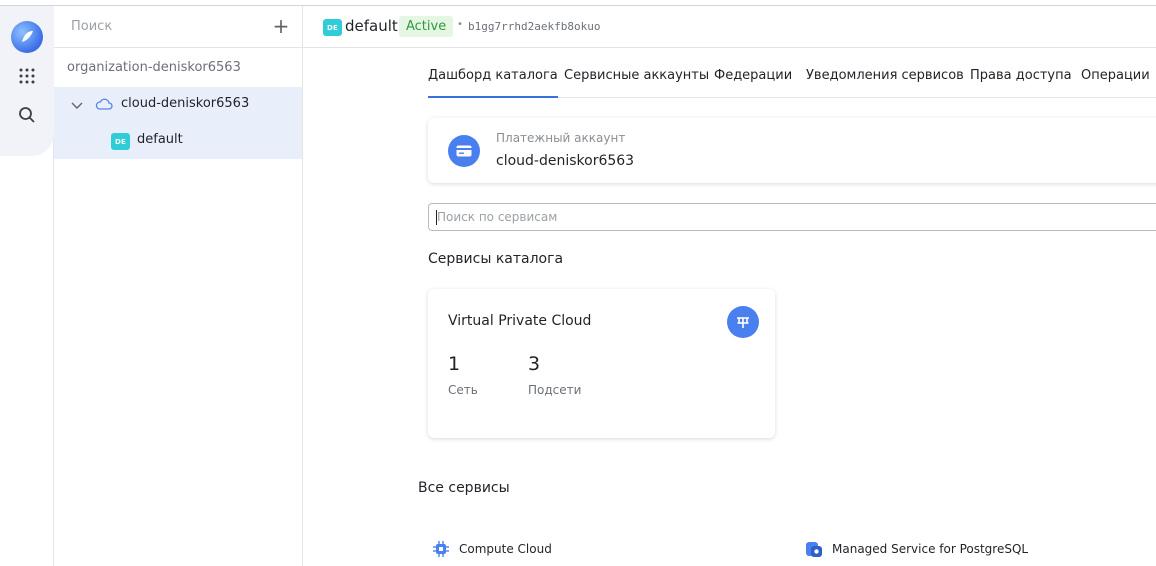 Image resolution: width=1156 pixels, height=566 pixels. Describe the element at coordinates (554, 375) in the screenshot. I see `vpc-stat-subnets: 3 Подсети` at that location.